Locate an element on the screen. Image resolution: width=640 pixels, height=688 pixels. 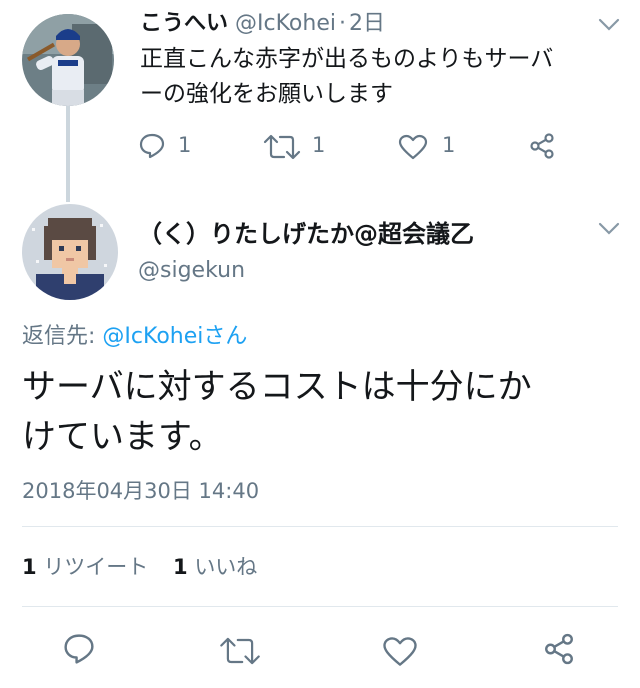
reply-to: 返信先: @IcKoheiさん is located at coordinates (134, 337).